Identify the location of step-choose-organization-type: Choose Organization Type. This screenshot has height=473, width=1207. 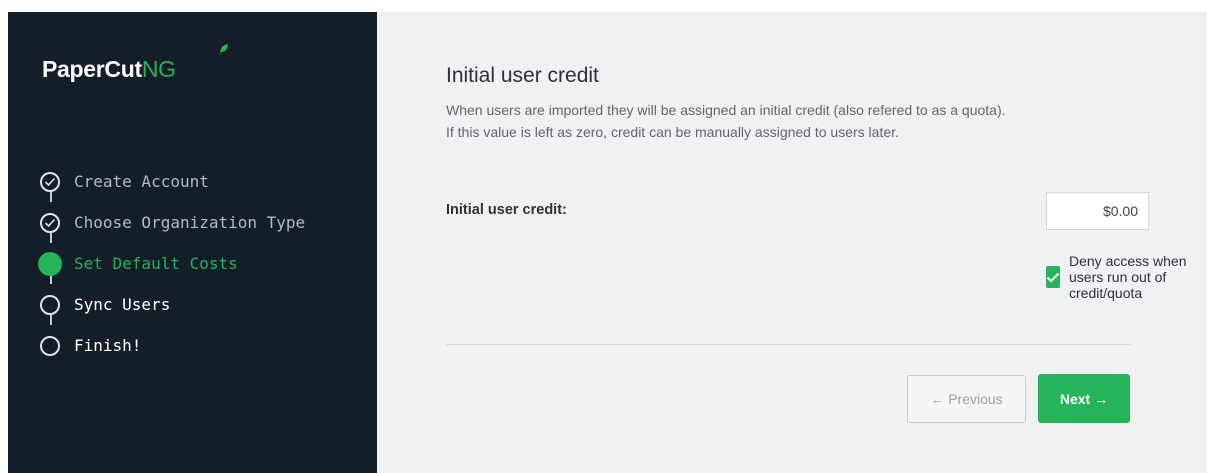
(172, 222).